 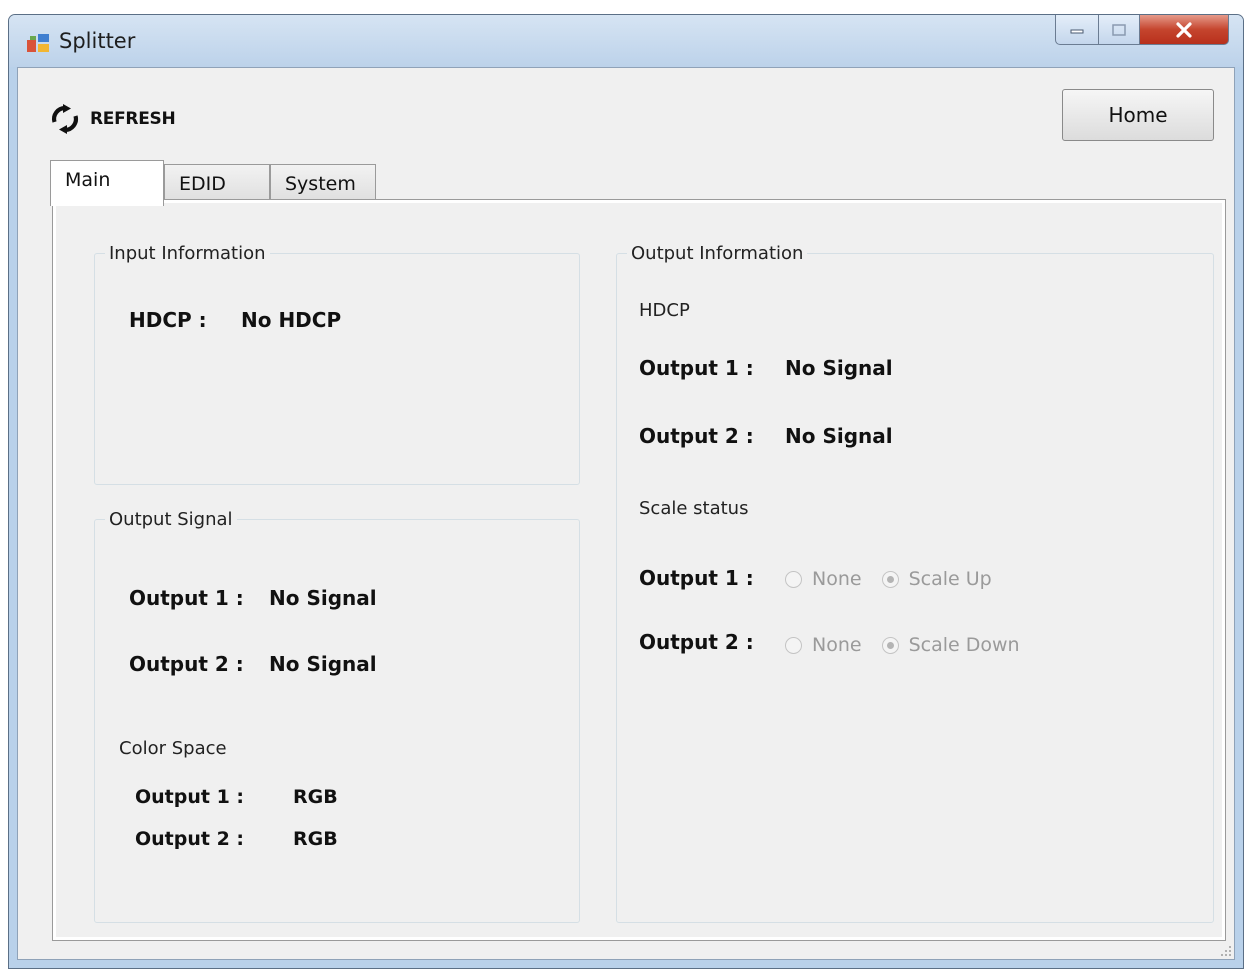 I want to click on scale-output-1-none-radio, so click(x=793, y=579).